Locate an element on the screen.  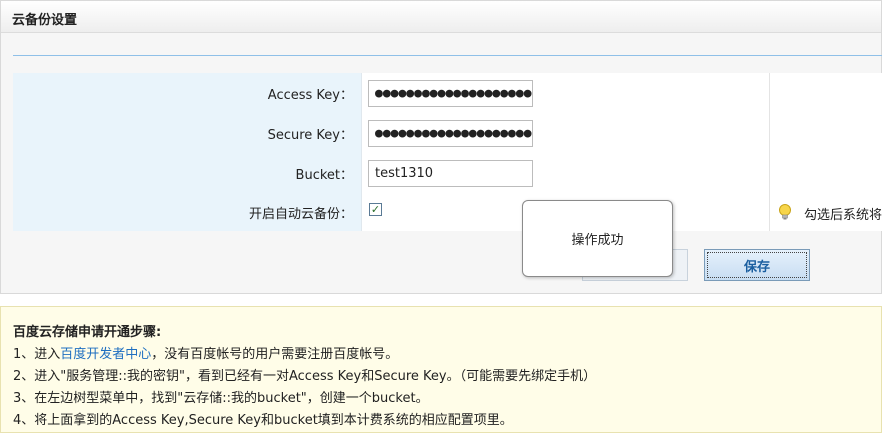
auto-backup-hint: 勾选后系统将 is located at coordinates (843, 215).